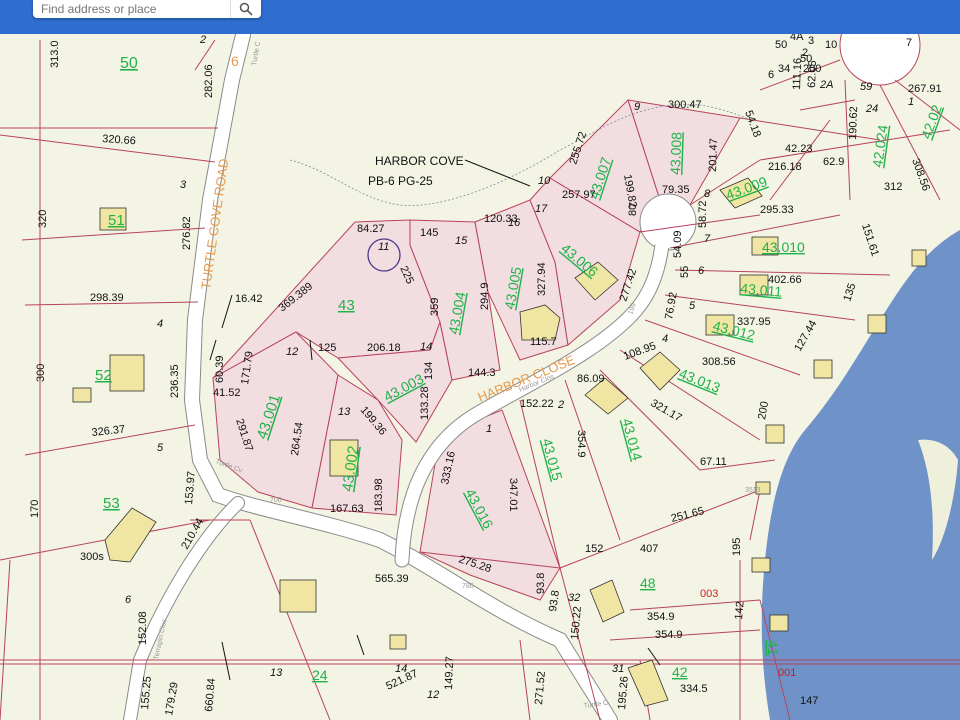  I want to click on dimension-label: 183.98, so click(379, 495).